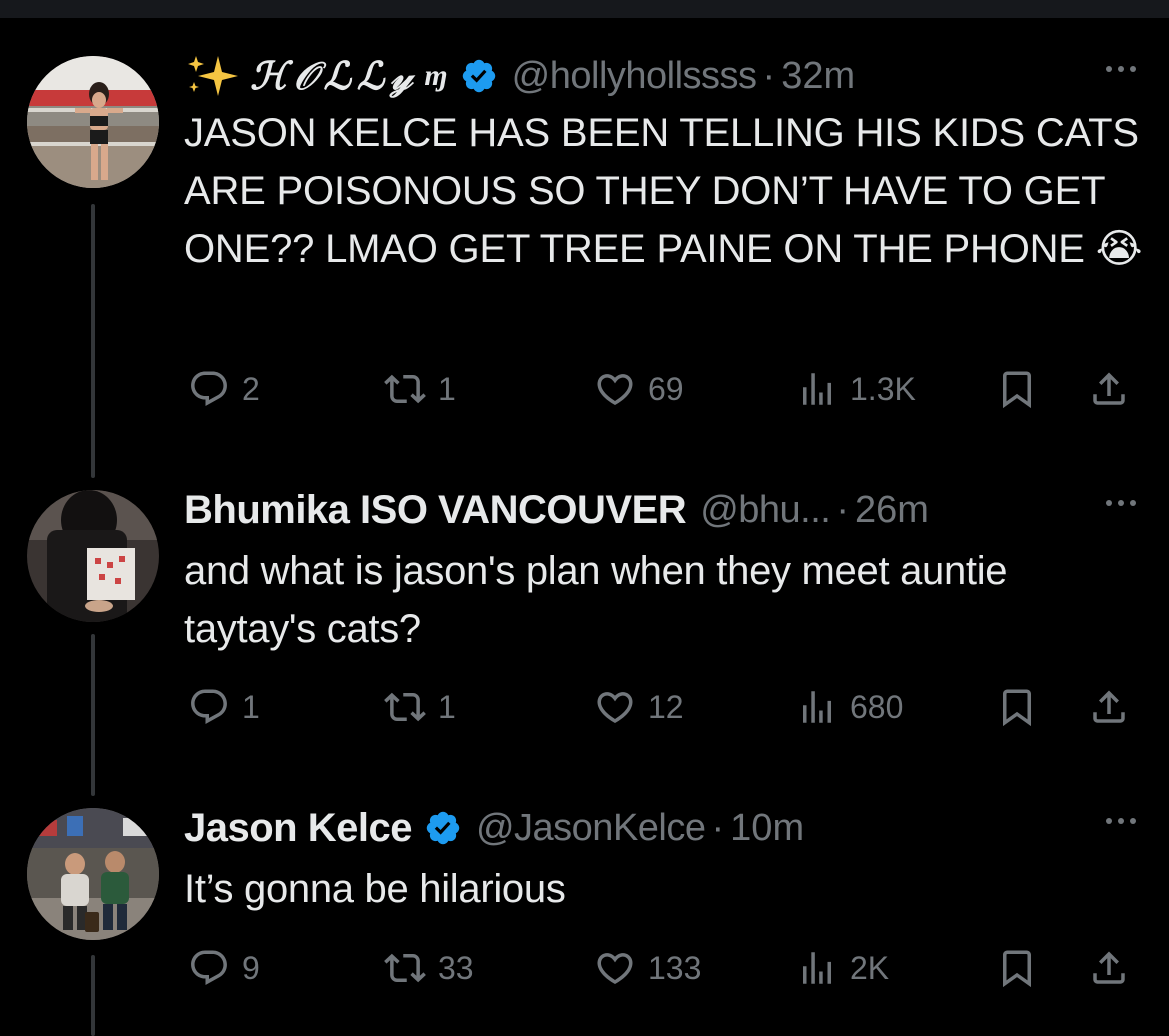 This screenshot has height=1036, width=1169. Describe the element at coordinates (584, 9) in the screenshot. I see `top-bar` at that location.